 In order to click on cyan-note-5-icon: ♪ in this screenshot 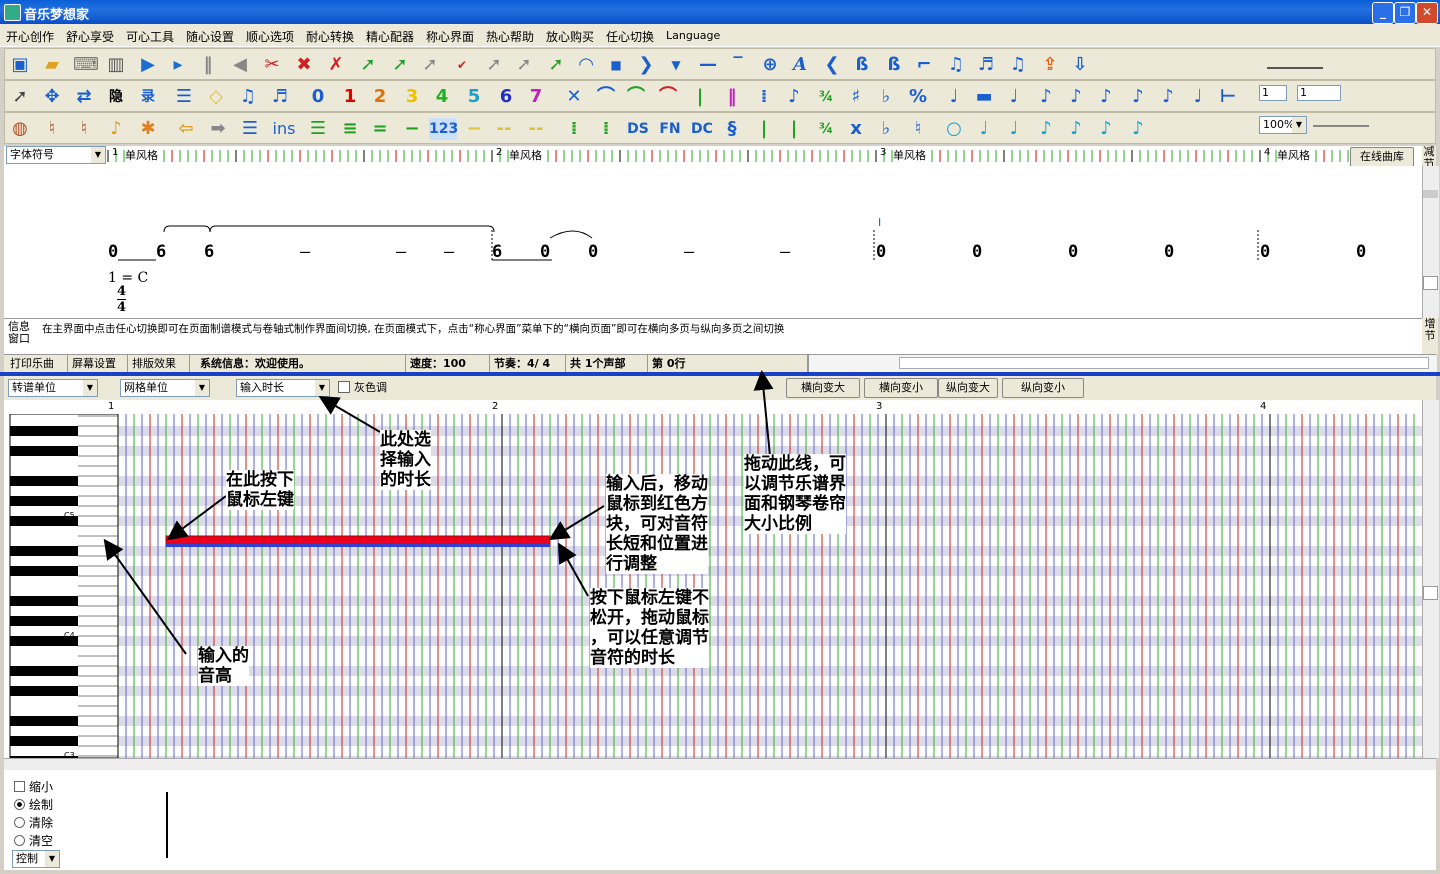, I will do `click(1106, 129)`.